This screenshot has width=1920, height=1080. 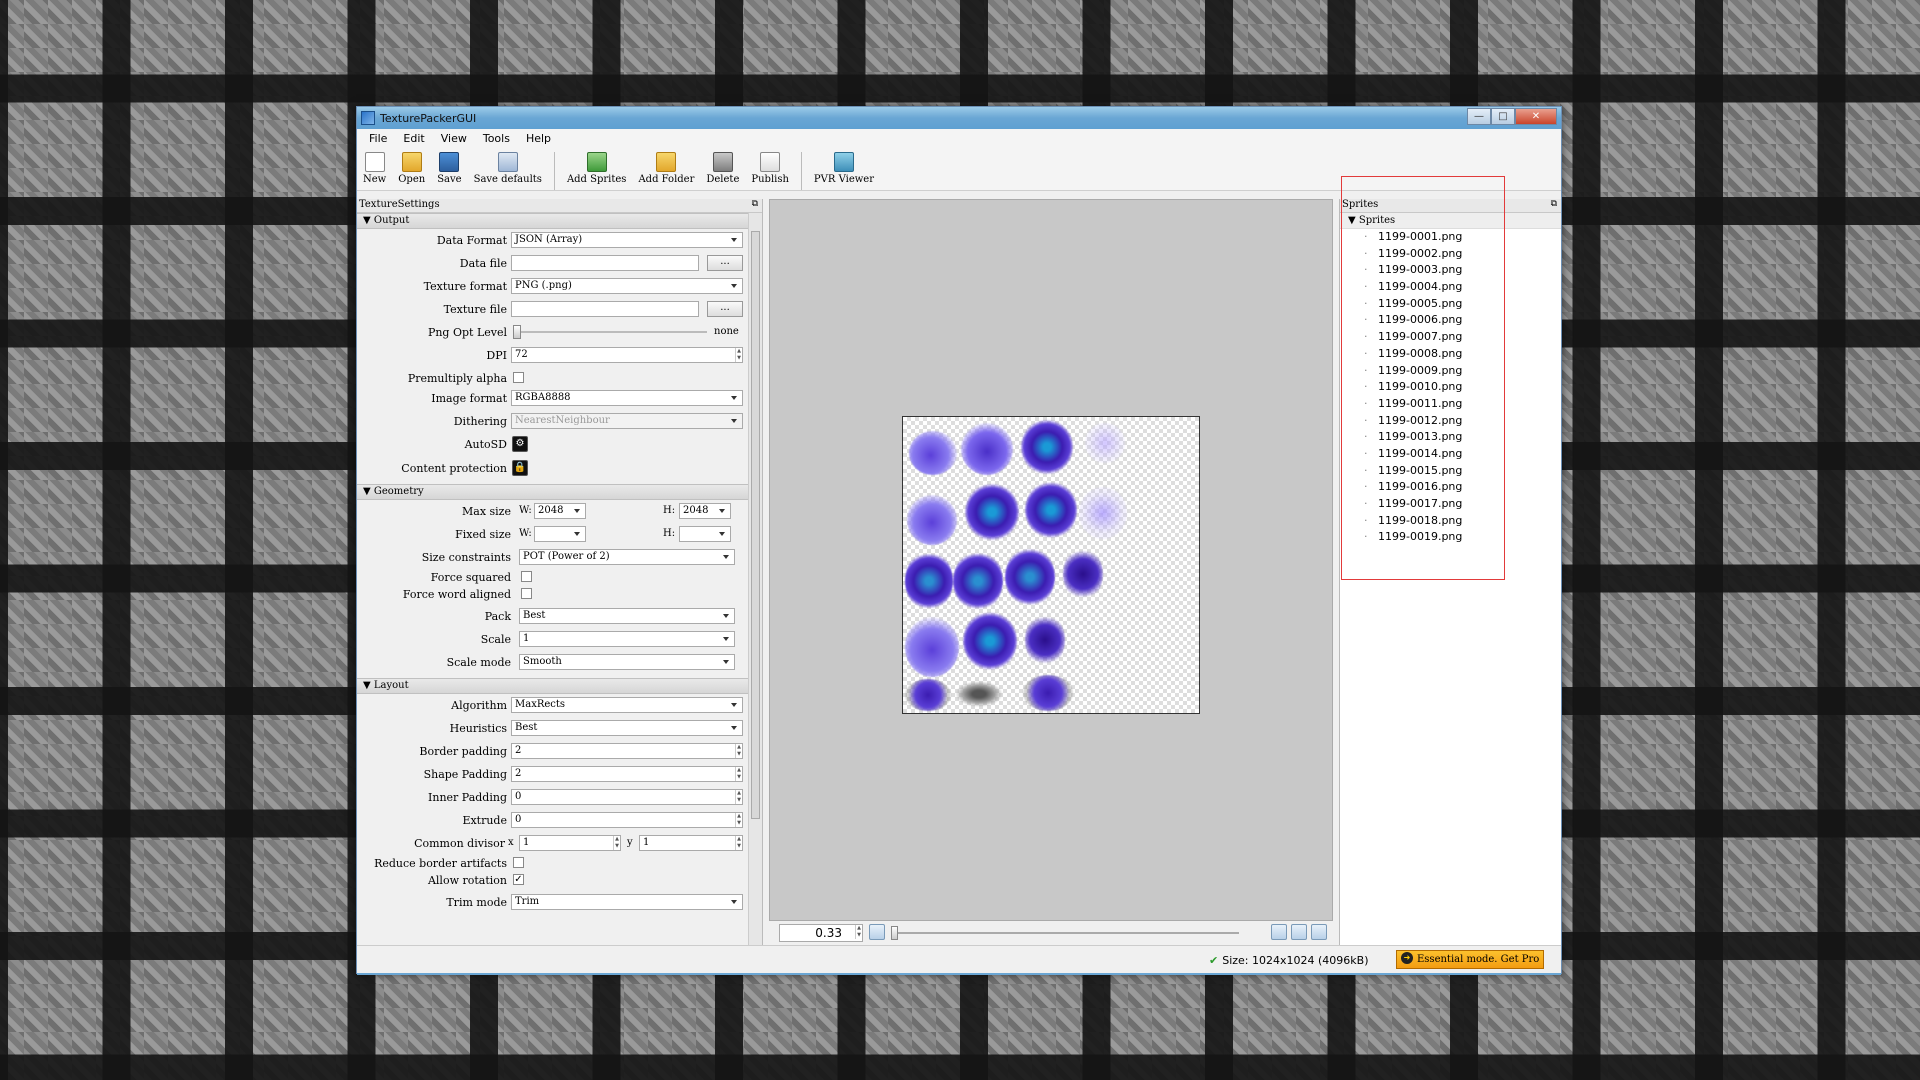 What do you see at coordinates (1065, 933) in the screenshot?
I see `zoom-slider` at bounding box center [1065, 933].